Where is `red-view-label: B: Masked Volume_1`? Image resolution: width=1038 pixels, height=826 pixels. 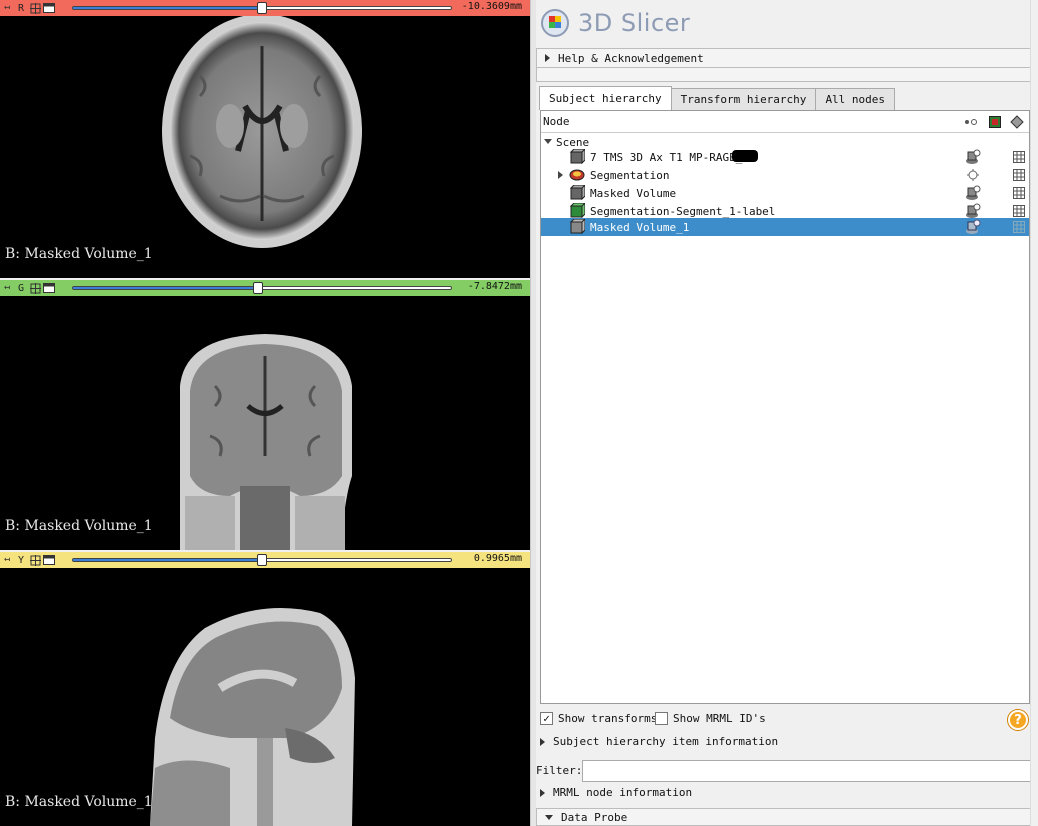 red-view-label: B: Masked Volume_1 is located at coordinates (79, 254).